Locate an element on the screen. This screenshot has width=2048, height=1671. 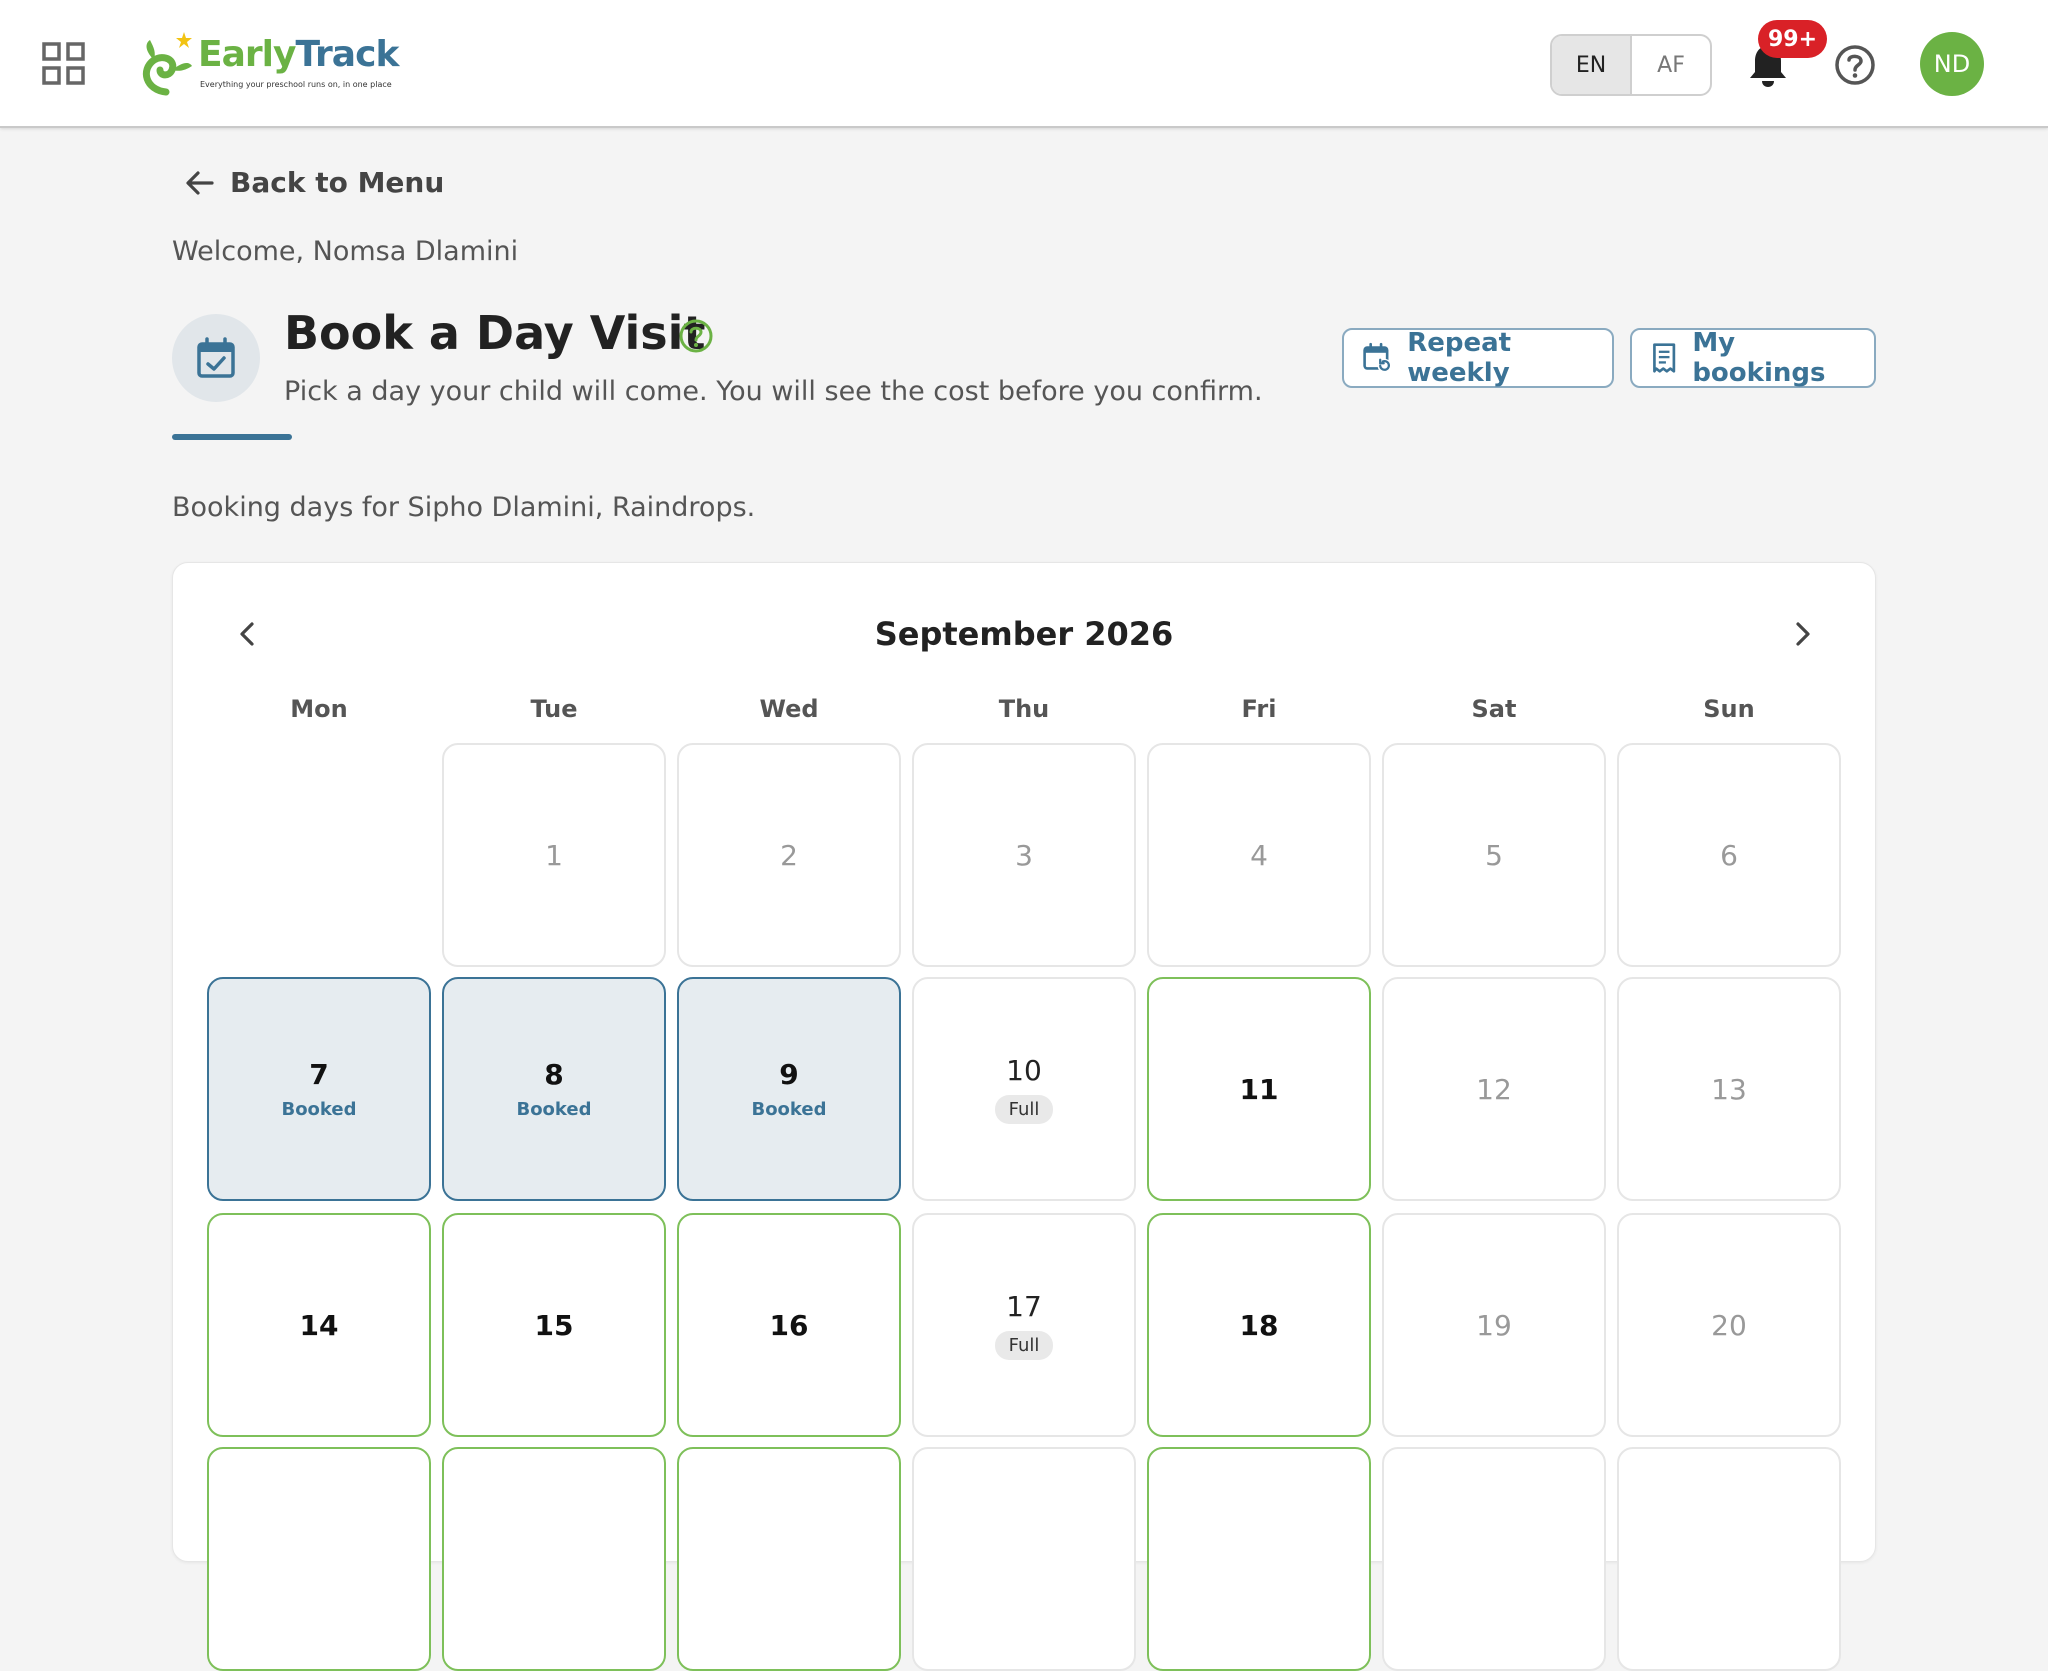
repeat-weekly-label: Repeat weekly is located at coordinates (1459, 358).